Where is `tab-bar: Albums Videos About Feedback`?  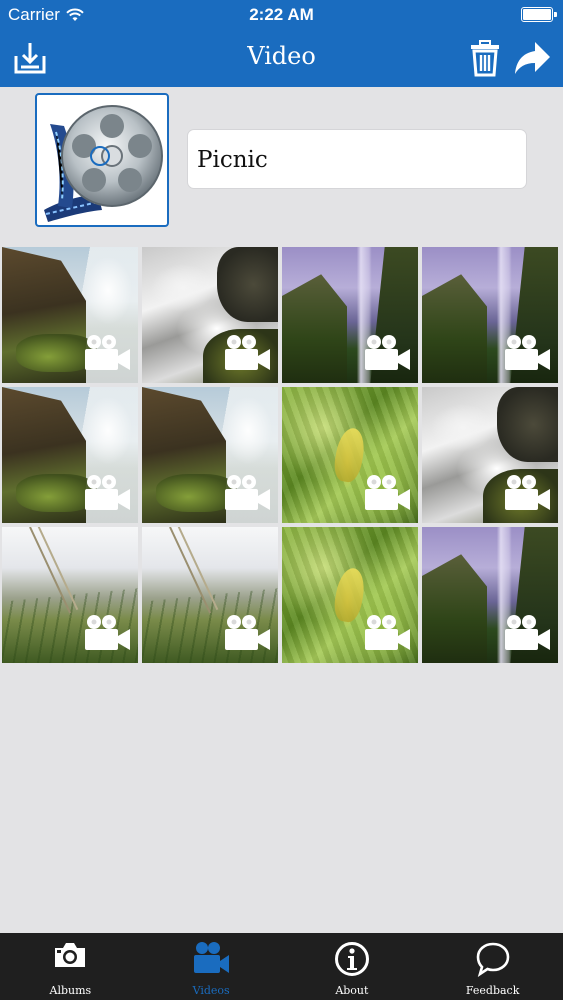 tab-bar: Albums Videos About Feedback is located at coordinates (281, 966).